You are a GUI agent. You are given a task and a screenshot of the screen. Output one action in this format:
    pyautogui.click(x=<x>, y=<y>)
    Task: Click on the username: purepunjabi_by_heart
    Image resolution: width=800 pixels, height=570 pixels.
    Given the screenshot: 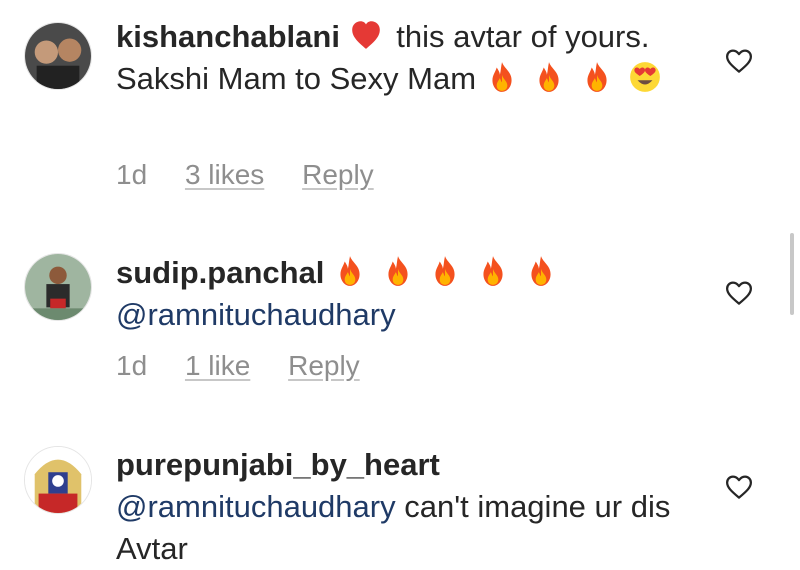 What is the action you would take?
    pyautogui.click(x=278, y=464)
    